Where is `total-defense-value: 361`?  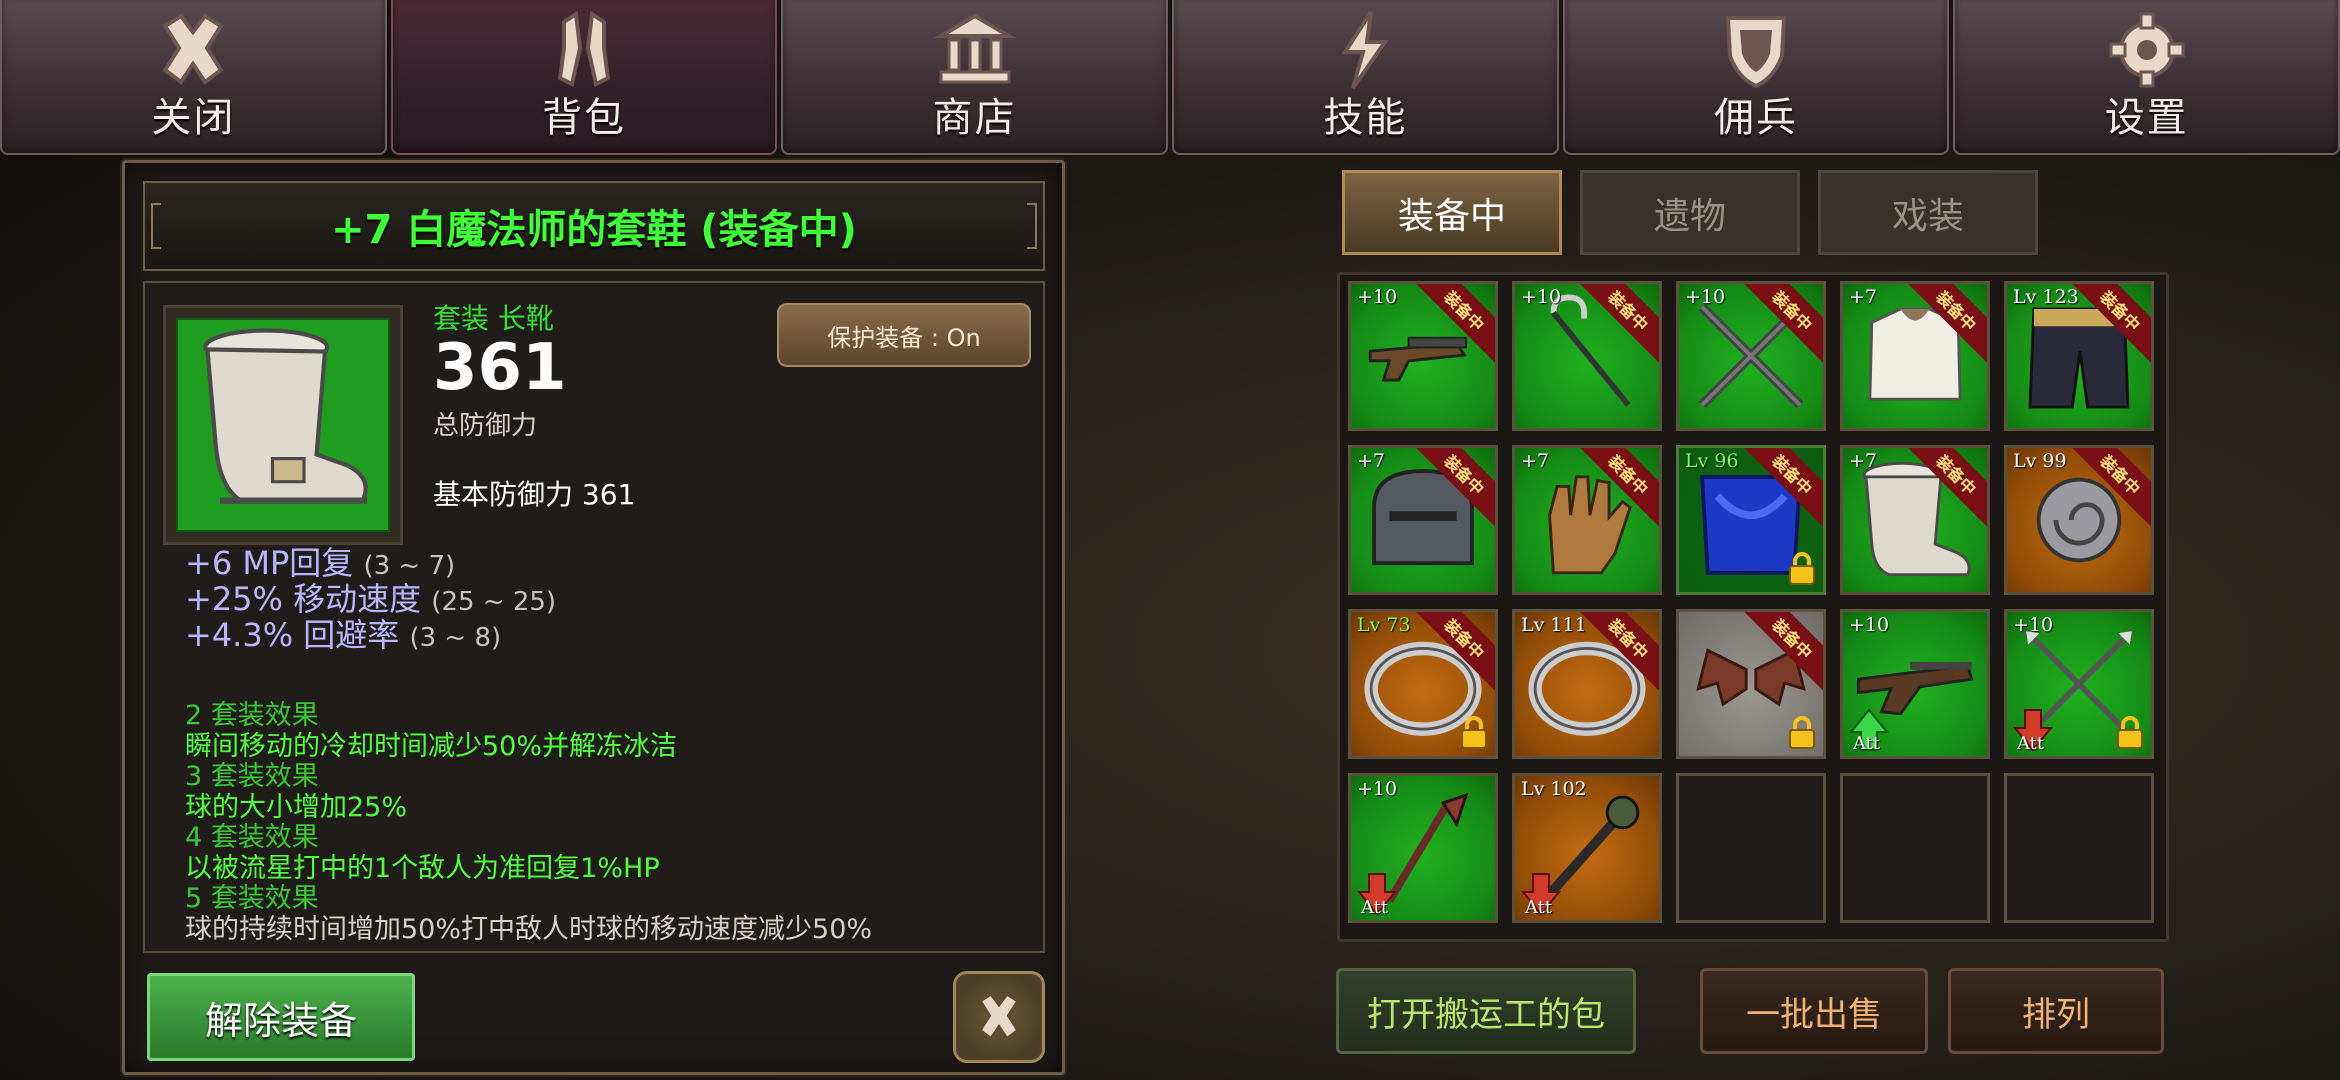
total-defense-value: 361 is located at coordinates (500, 368).